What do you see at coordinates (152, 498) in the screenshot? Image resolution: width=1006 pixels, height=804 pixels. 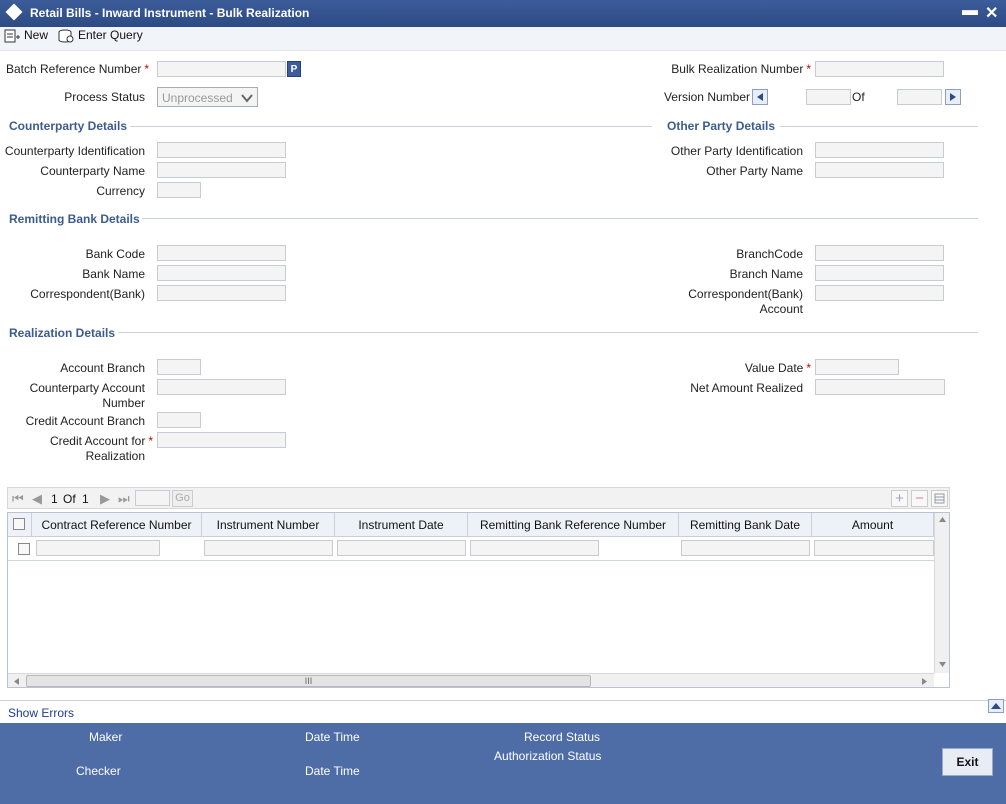 I see `page-jump-input` at bounding box center [152, 498].